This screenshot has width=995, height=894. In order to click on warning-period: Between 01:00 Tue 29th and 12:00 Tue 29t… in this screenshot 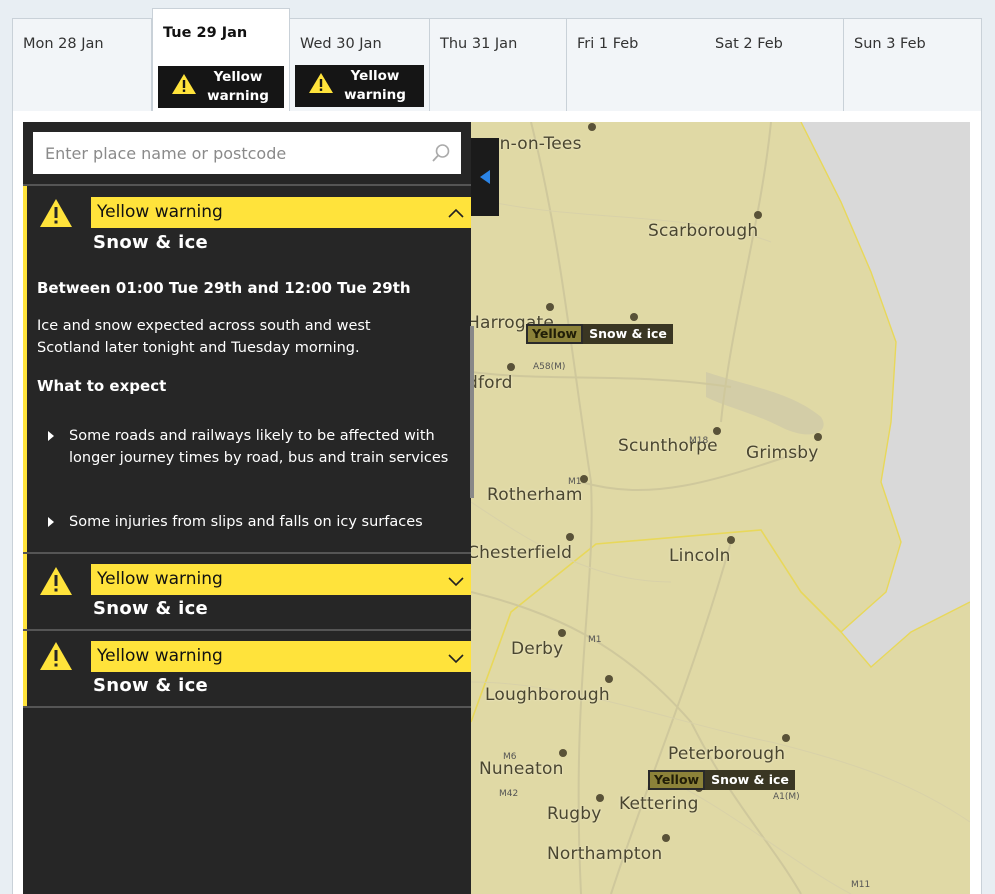, I will do `click(224, 288)`.